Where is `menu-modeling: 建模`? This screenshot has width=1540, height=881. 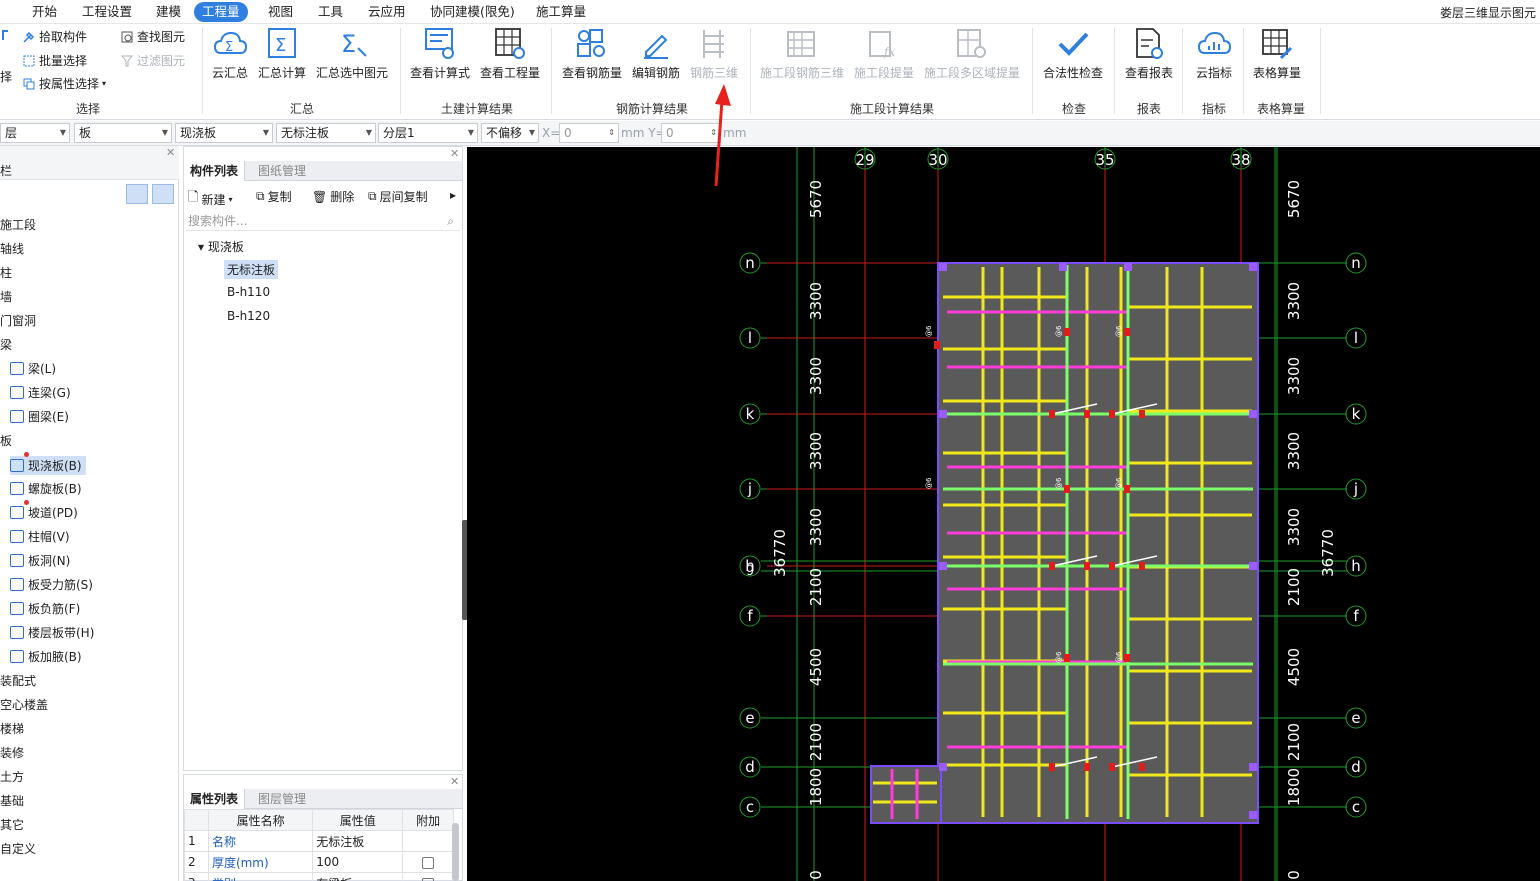
menu-modeling: 建模 is located at coordinates (168, 12).